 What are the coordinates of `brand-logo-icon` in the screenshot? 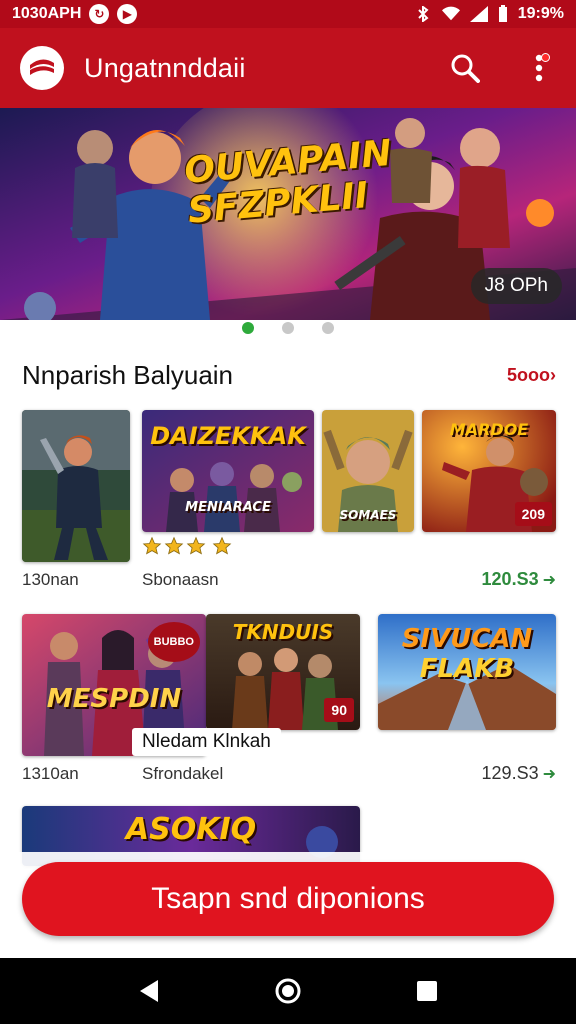 It's located at (42, 68).